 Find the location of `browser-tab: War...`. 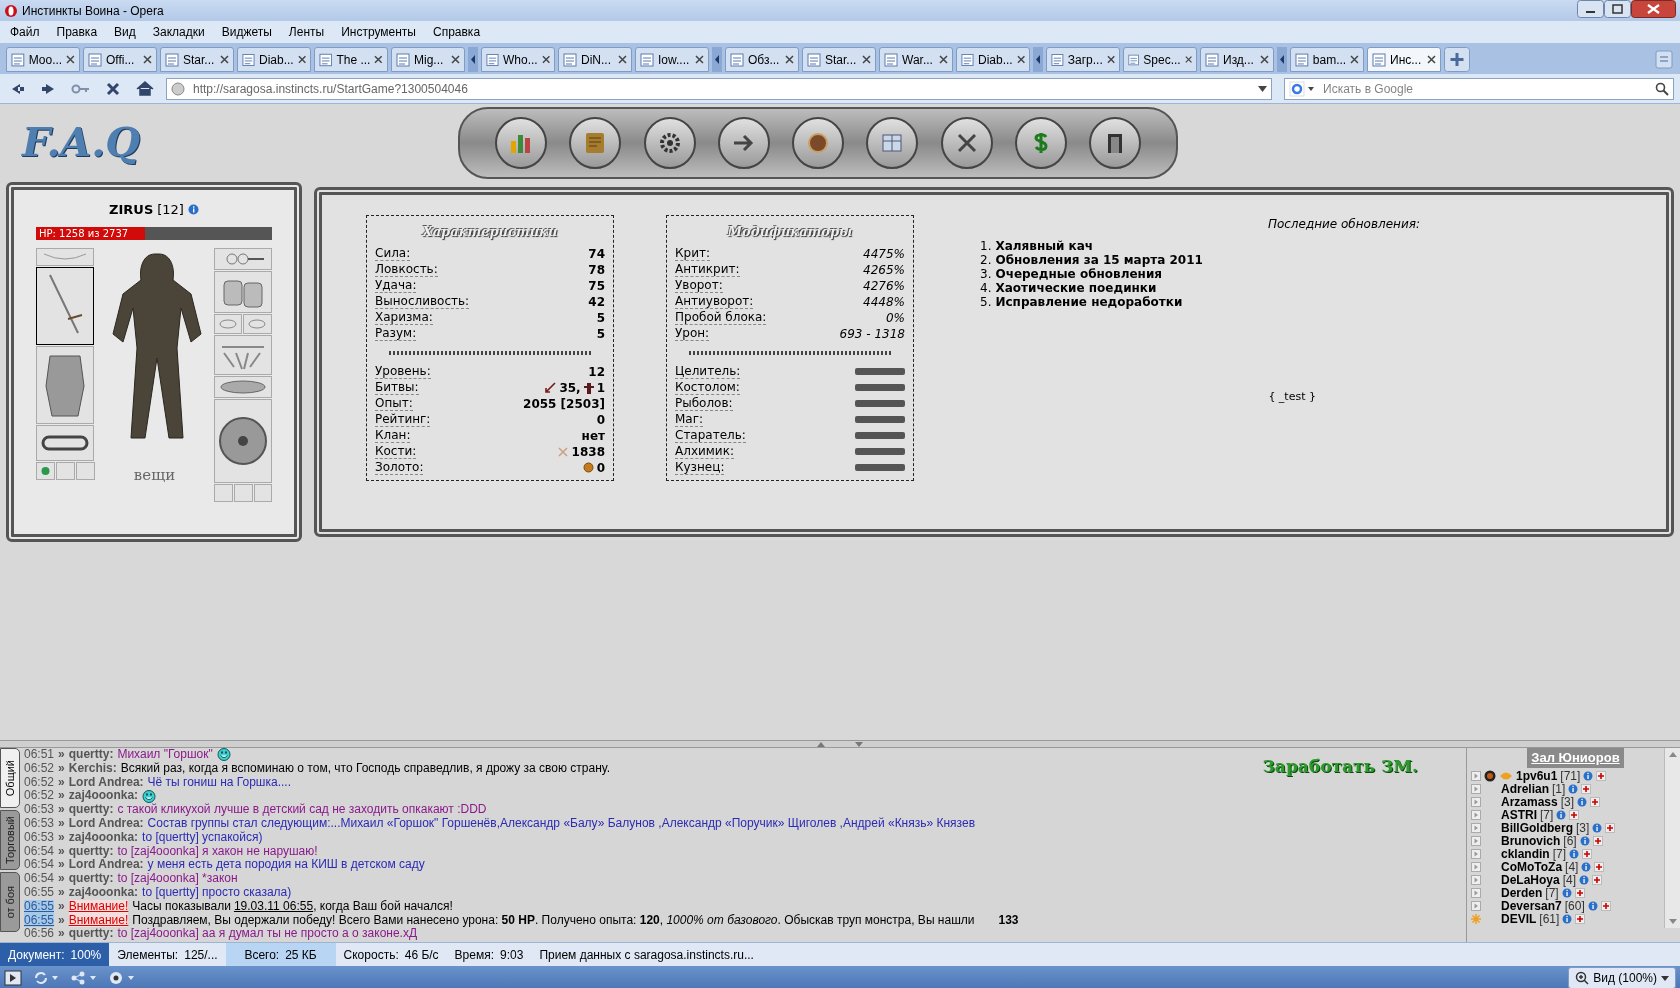

browser-tab: War... is located at coordinates (916, 59).